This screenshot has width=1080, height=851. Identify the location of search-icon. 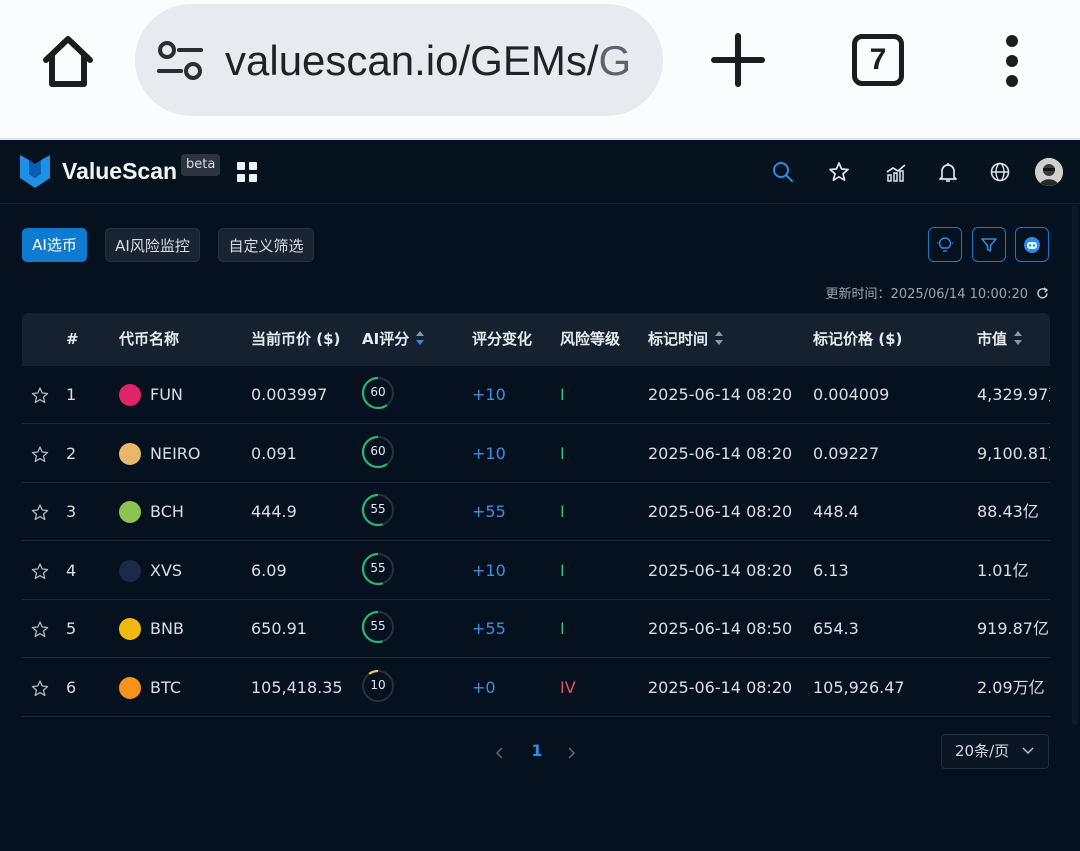
(783, 172).